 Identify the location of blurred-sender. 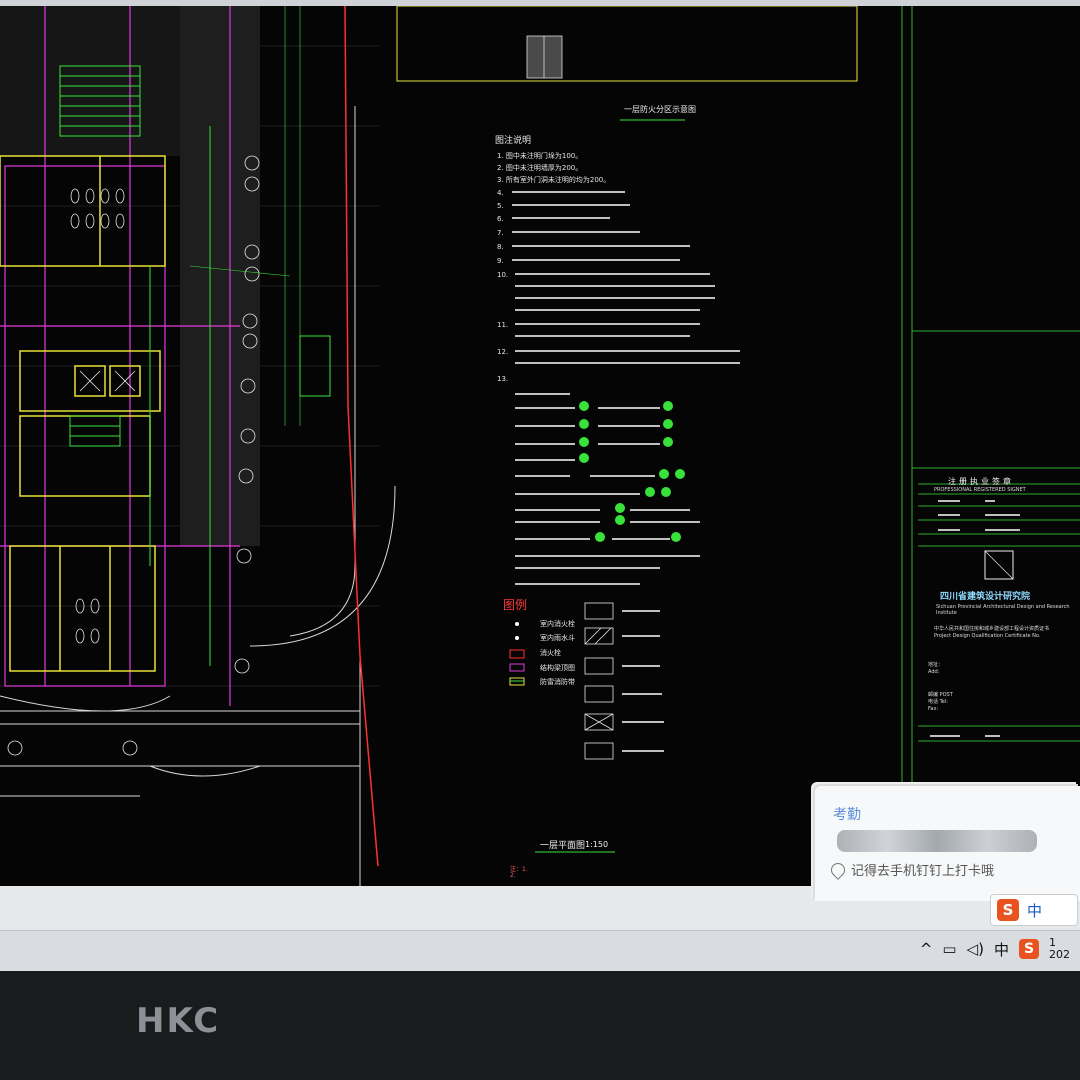
(937, 841).